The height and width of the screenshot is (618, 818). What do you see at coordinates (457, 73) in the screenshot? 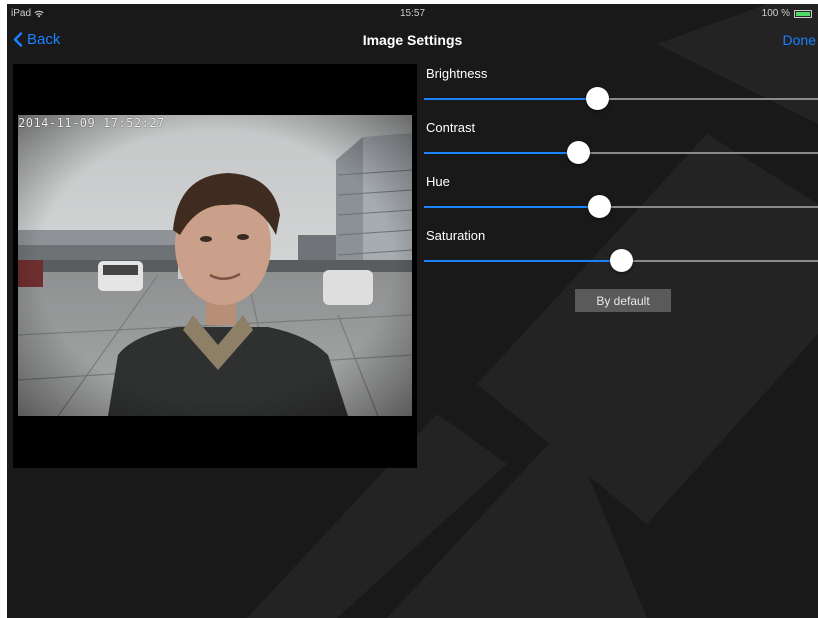
I see `slider-label-brightness: Brightness` at bounding box center [457, 73].